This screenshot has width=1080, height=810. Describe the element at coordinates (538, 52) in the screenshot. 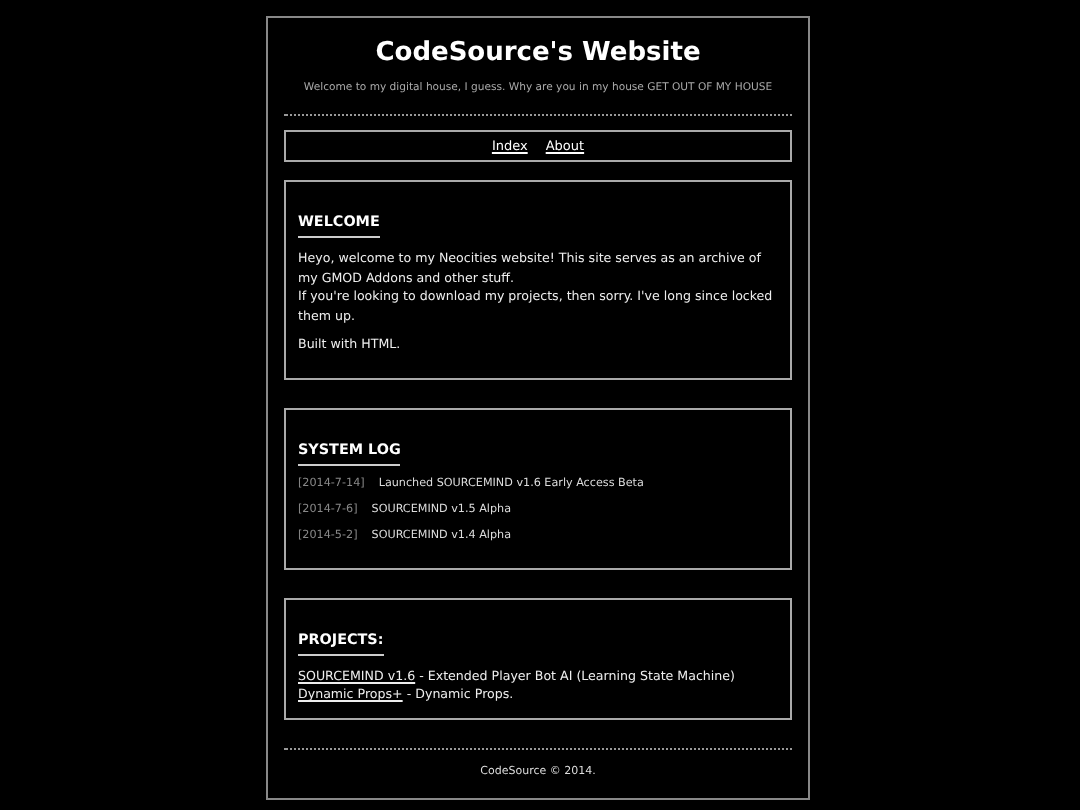

I see `site-title: CodeSource's Website` at that location.